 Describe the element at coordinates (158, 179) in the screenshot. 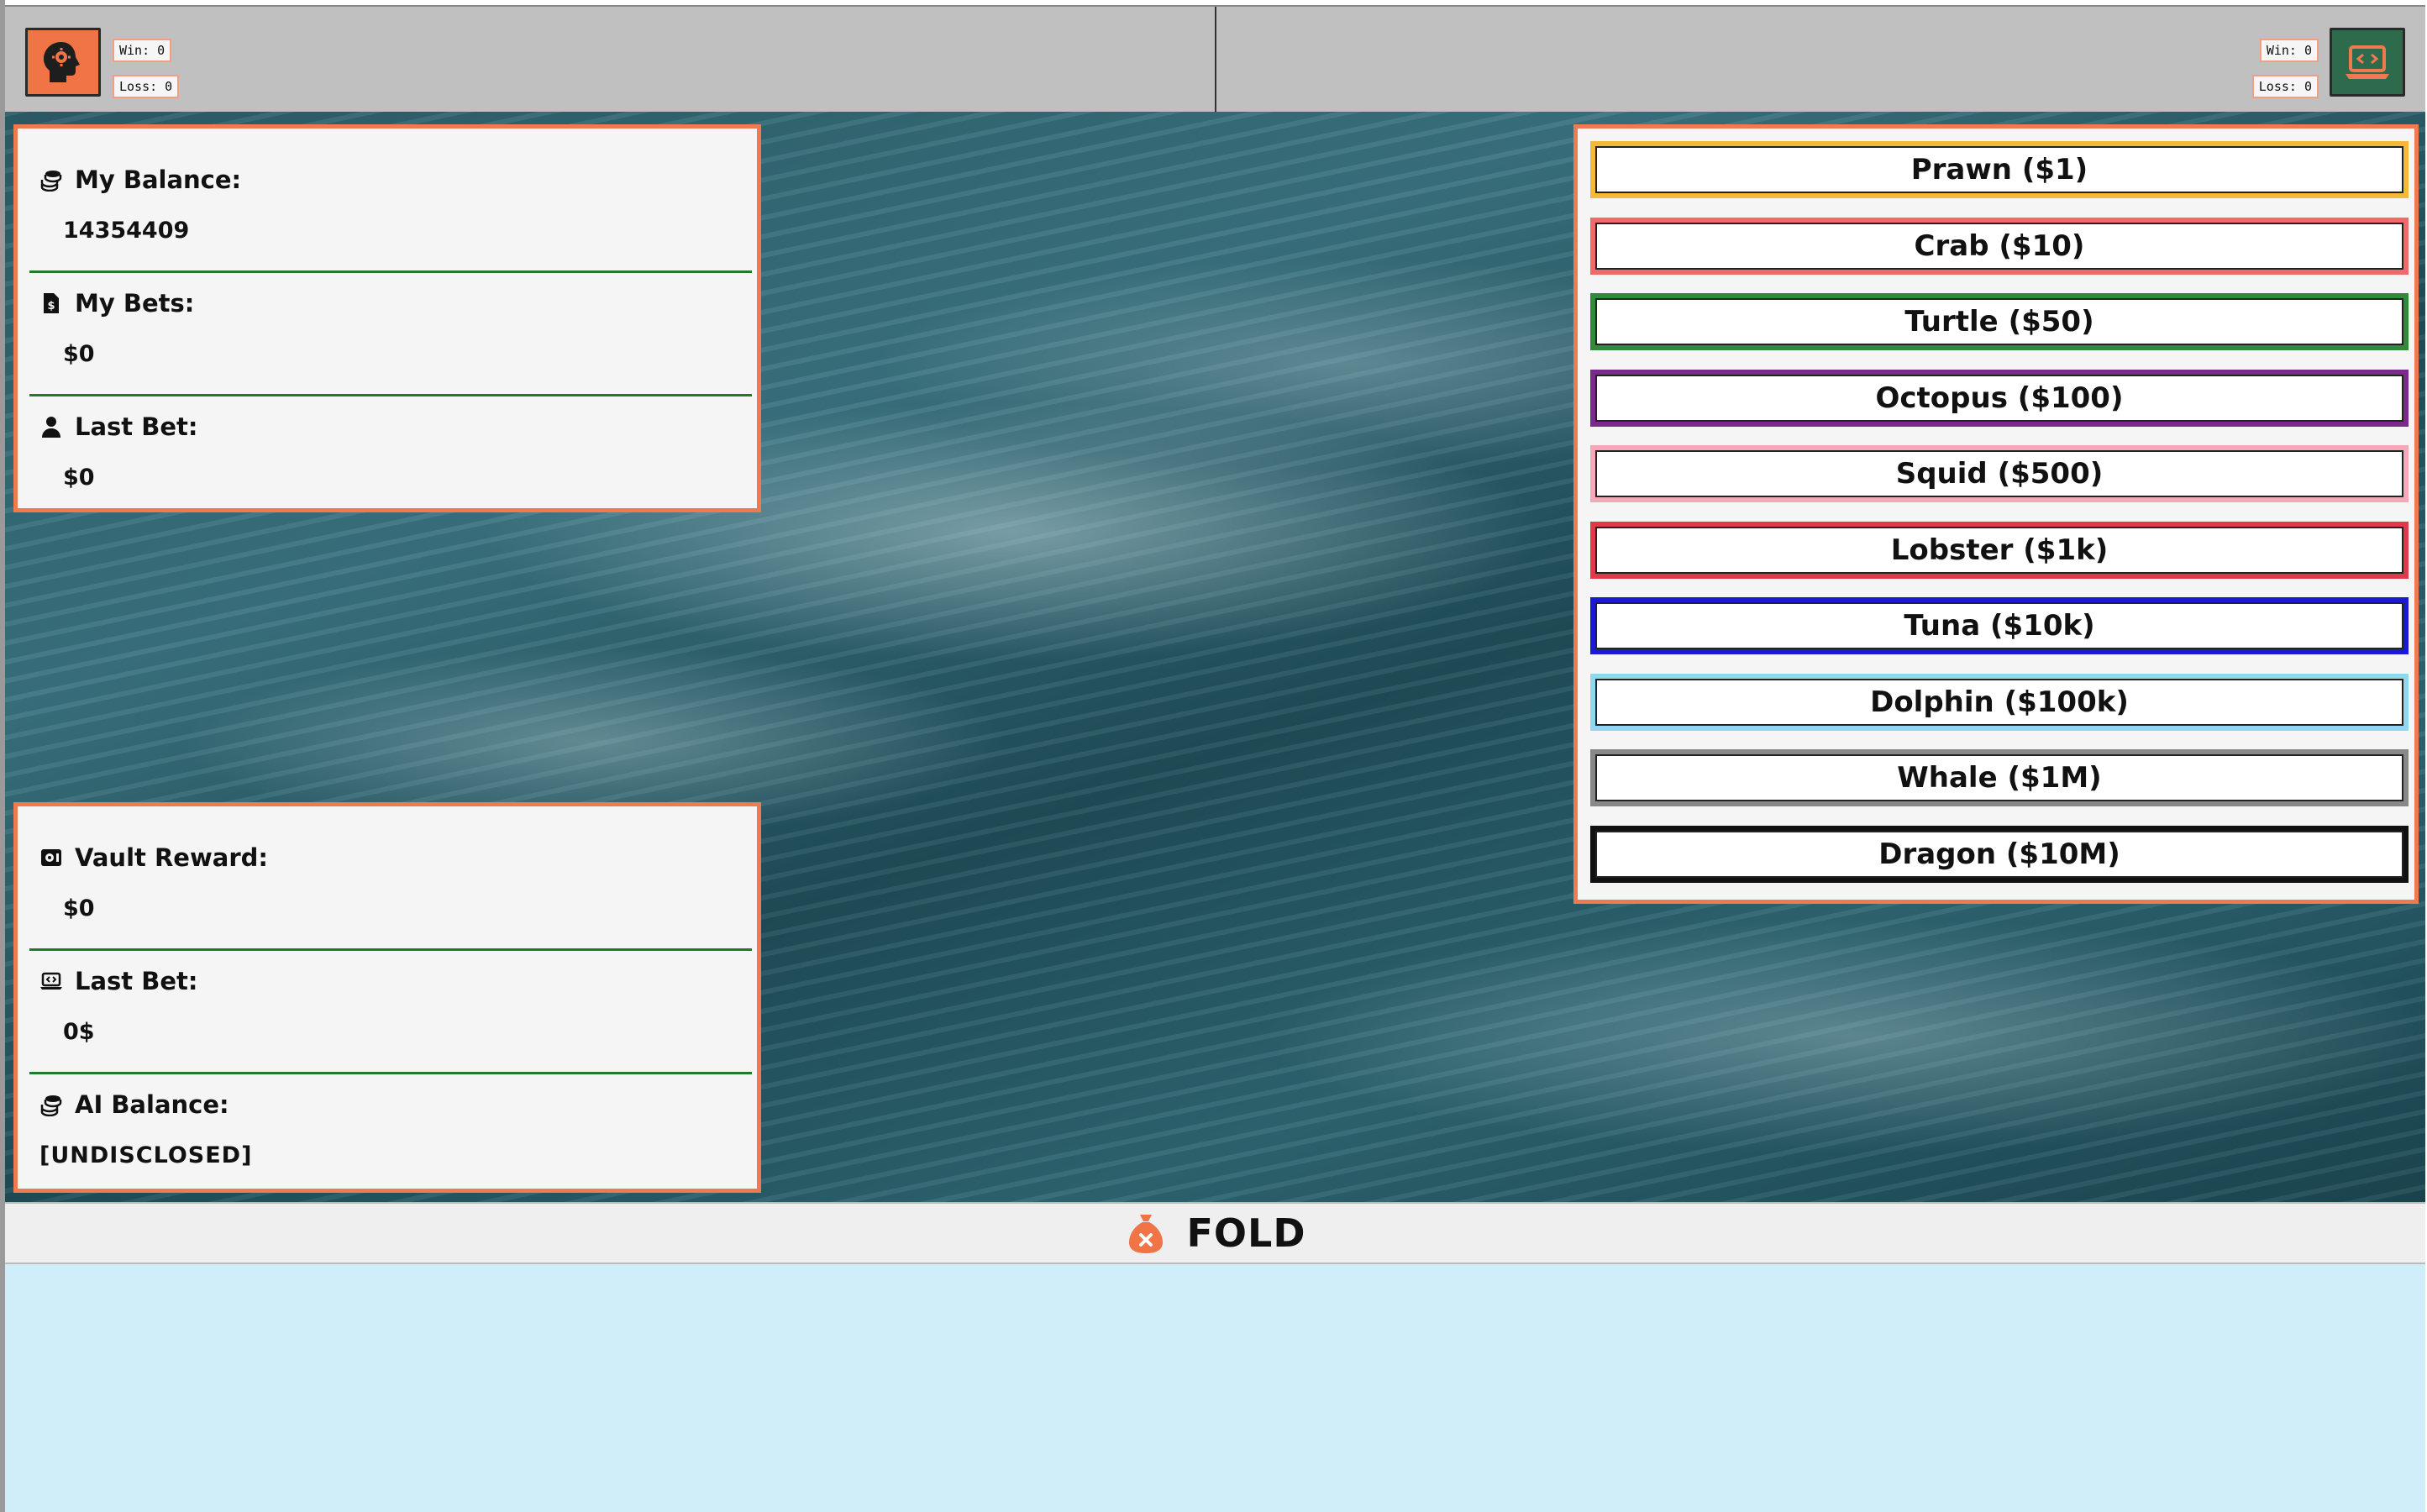

I see `balance-label: My Balance:` at that location.